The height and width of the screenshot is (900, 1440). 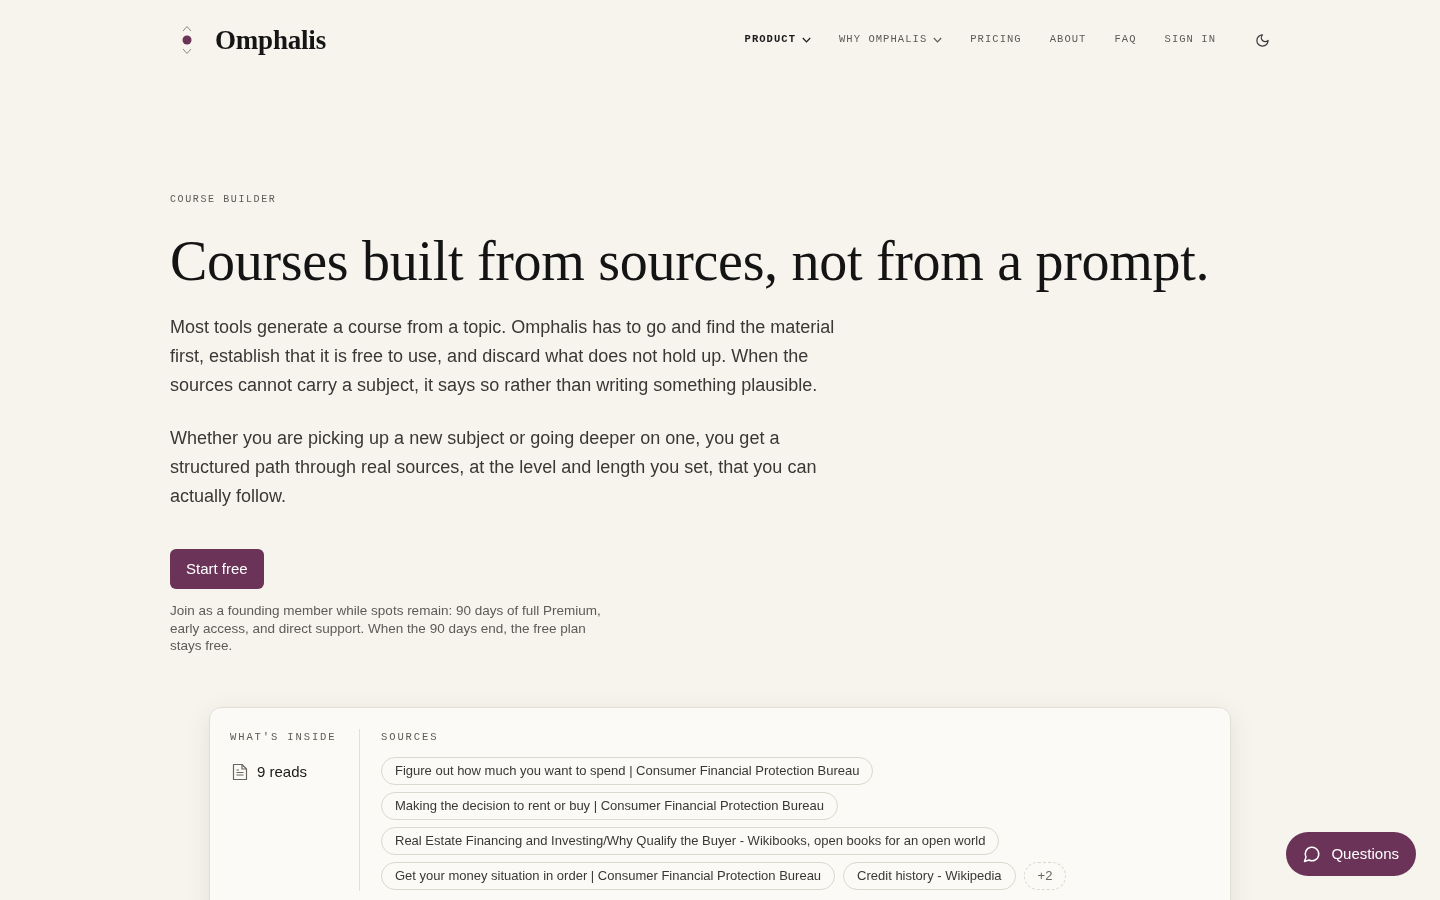 What do you see at coordinates (777, 40) in the screenshot?
I see `nav-link: PRODUCT` at bounding box center [777, 40].